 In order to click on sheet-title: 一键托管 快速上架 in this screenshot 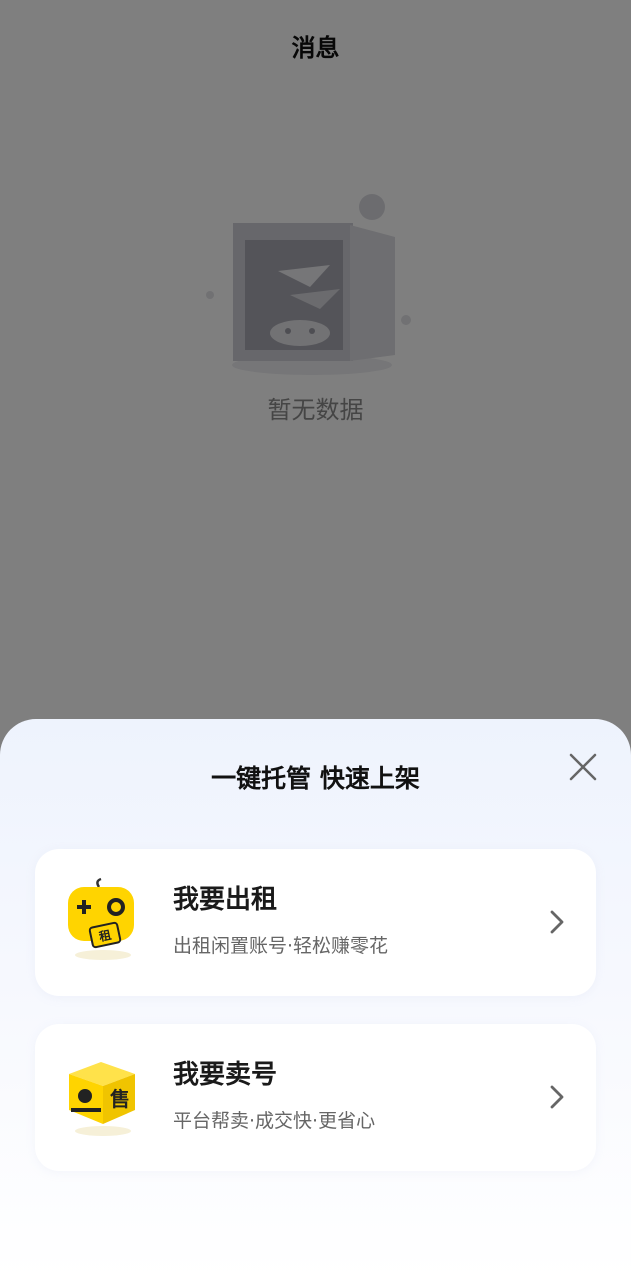, I will do `click(315, 778)`.